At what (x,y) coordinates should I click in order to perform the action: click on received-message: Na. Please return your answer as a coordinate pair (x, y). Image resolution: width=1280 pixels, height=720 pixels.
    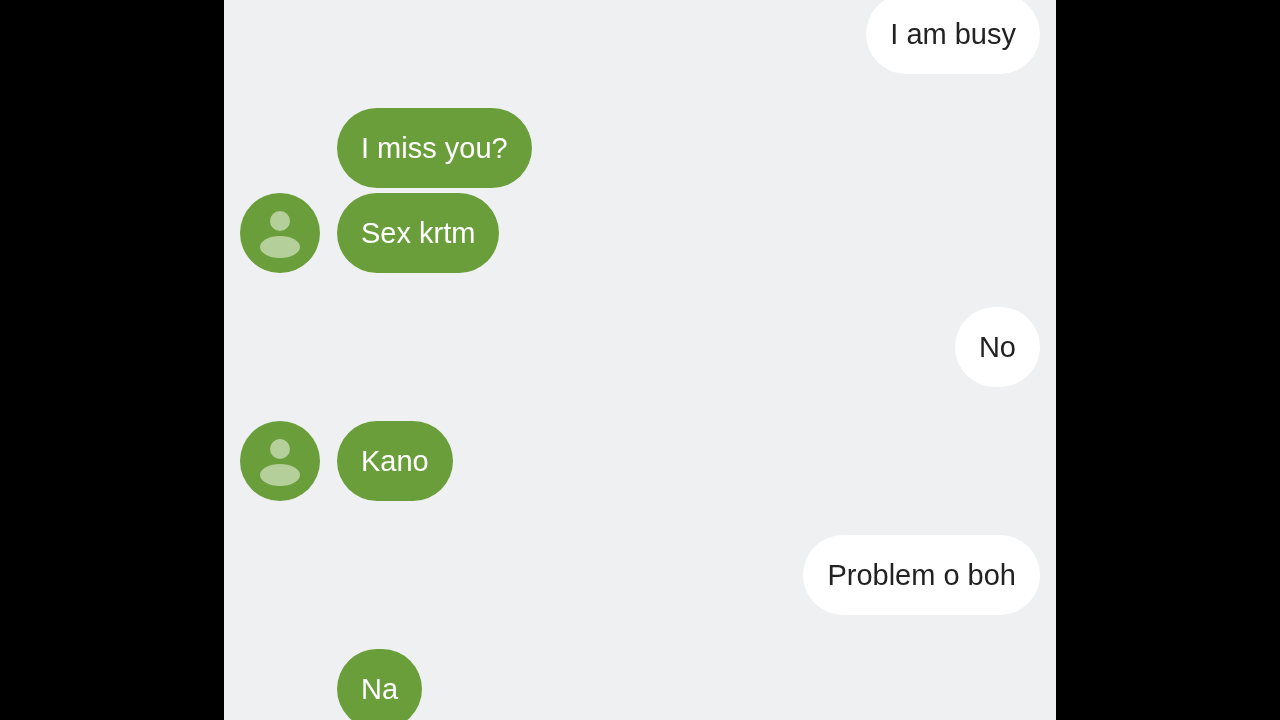
    Looking at the image, I should click on (380, 684).